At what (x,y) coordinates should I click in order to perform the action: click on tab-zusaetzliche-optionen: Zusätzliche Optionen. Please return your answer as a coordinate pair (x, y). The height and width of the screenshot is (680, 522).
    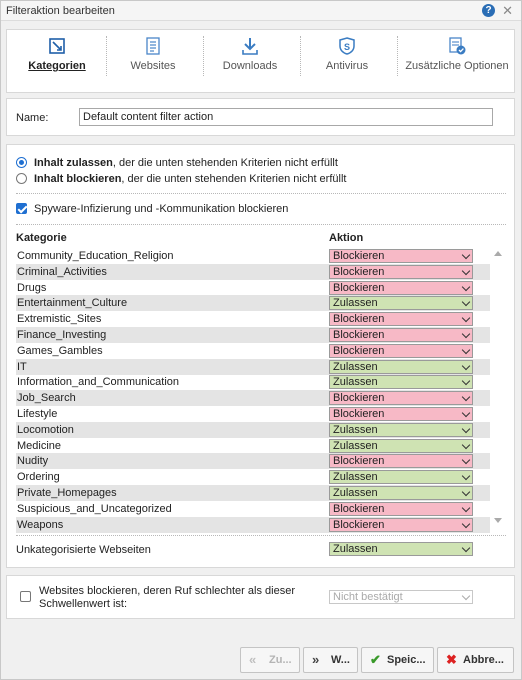
    Looking at the image, I should click on (457, 62).